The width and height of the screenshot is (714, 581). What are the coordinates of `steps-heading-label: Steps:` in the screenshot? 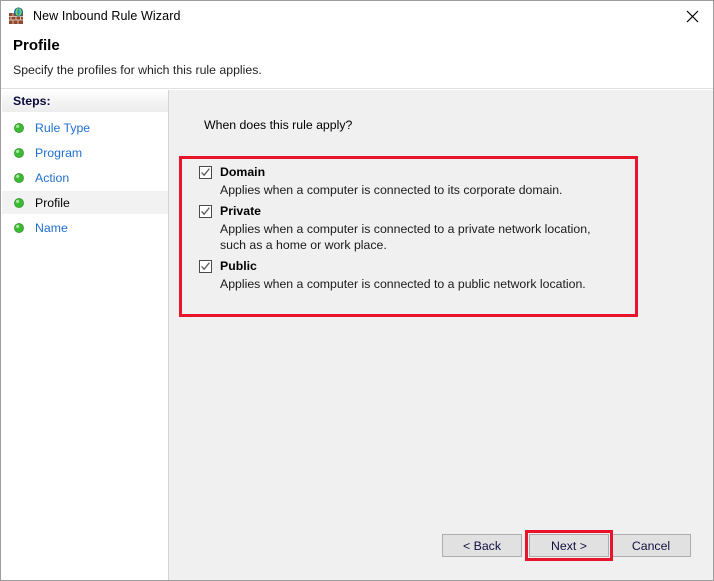 It's located at (32, 101).